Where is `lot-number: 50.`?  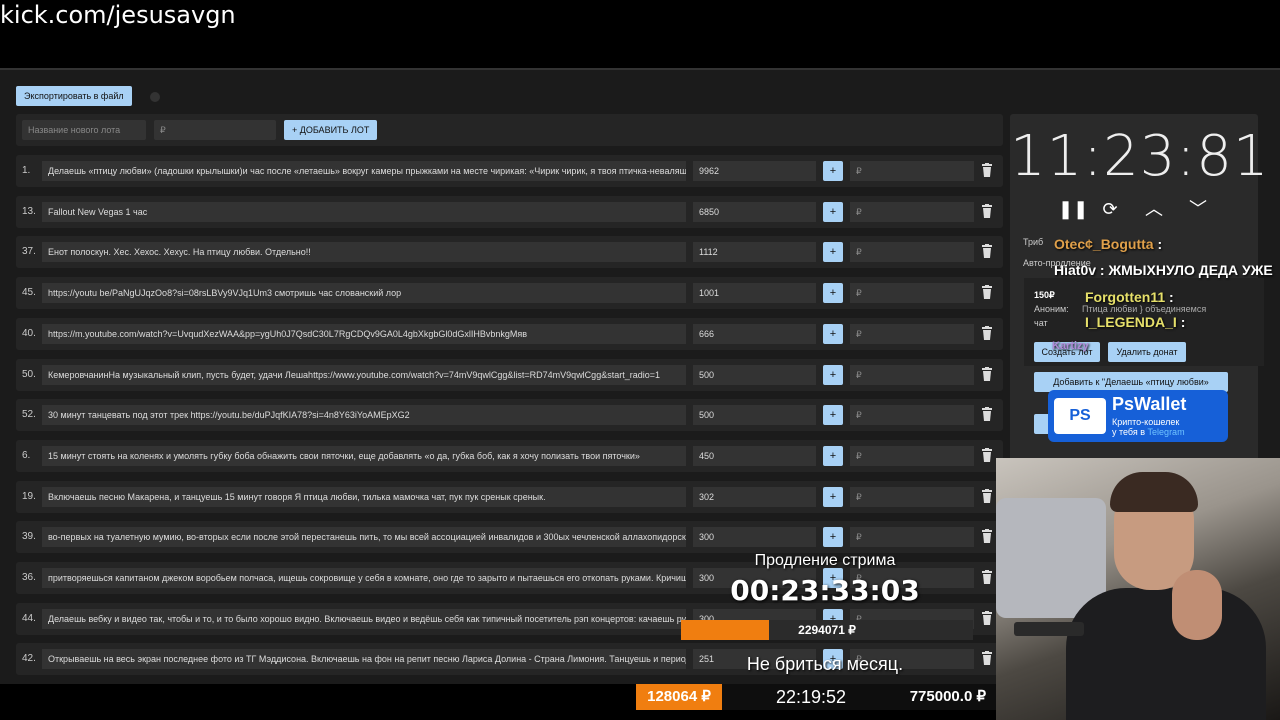 lot-number: 50. is located at coordinates (29, 374).